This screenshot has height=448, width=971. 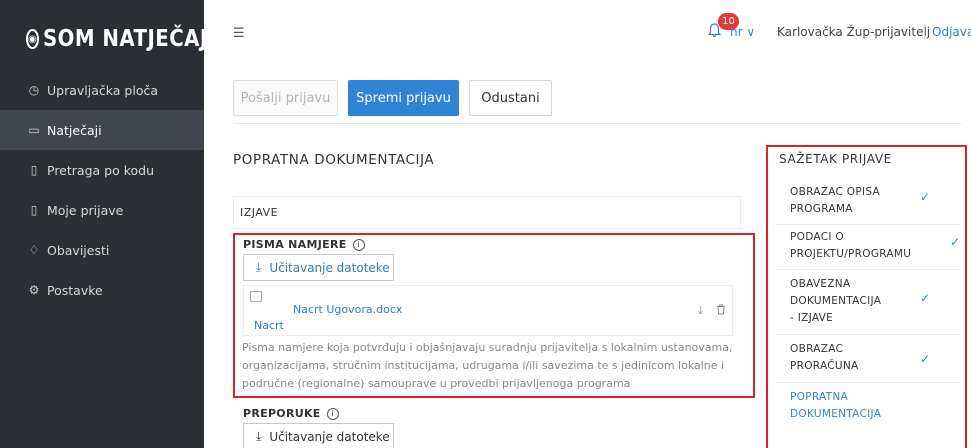 What do you see at coordinates (854, 32) in the screenshot?
I see `user-name: Karlovačka Žup-prijavitelj` at bounding box center [854, 32].